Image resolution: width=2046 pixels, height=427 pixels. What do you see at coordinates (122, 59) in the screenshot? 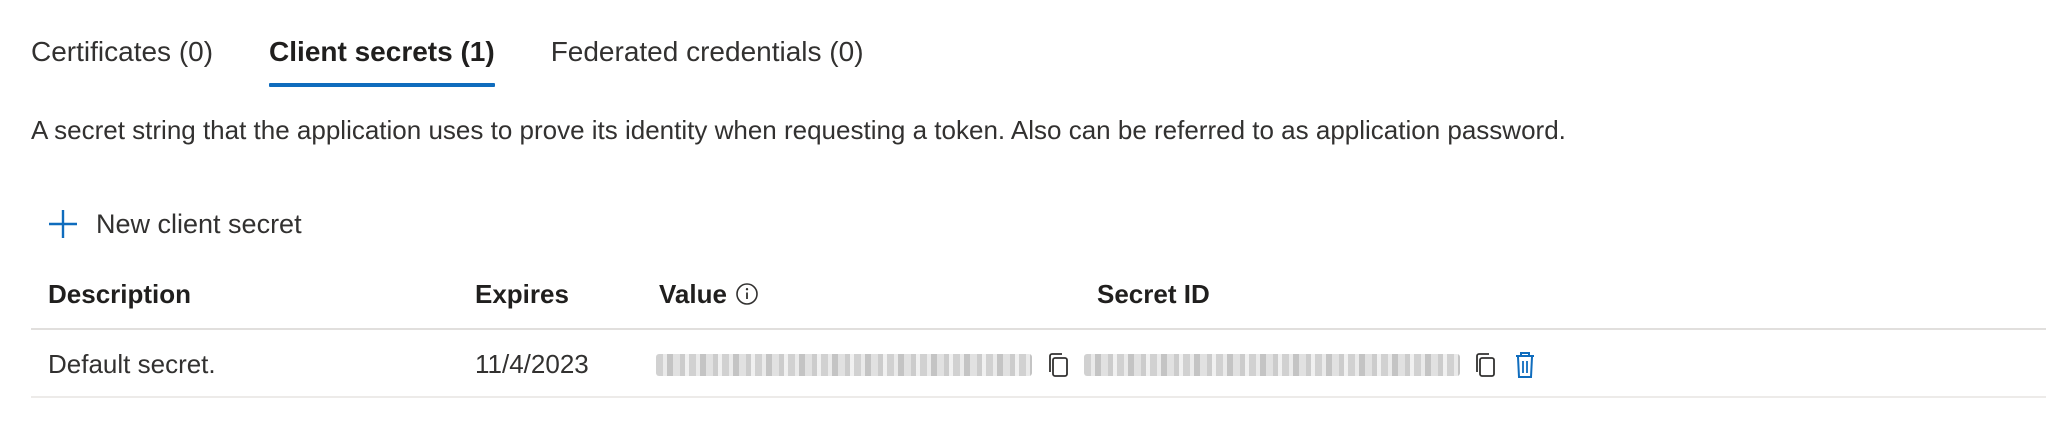
I see `tab-certificates: Certificates (0)` at bounding box center [122, 59].